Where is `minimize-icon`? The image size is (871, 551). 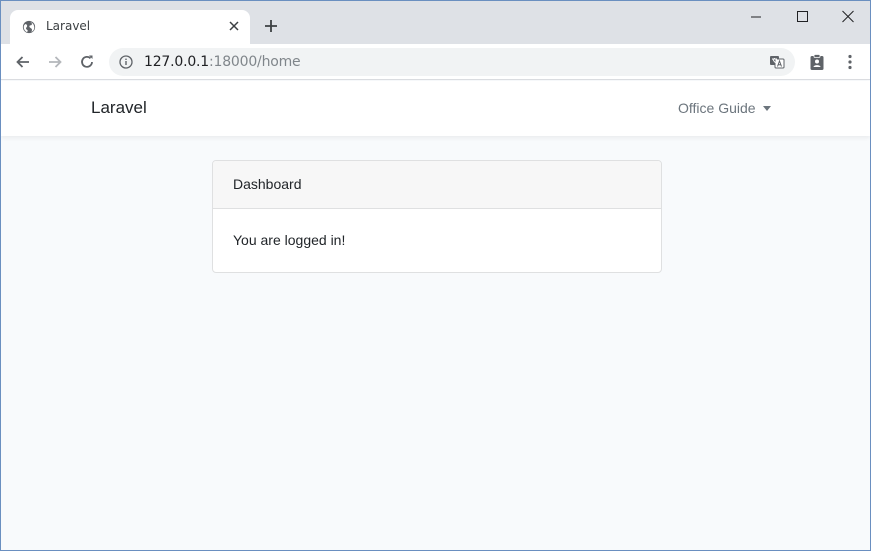
minimize-icon is located at coordinates (756, 17).